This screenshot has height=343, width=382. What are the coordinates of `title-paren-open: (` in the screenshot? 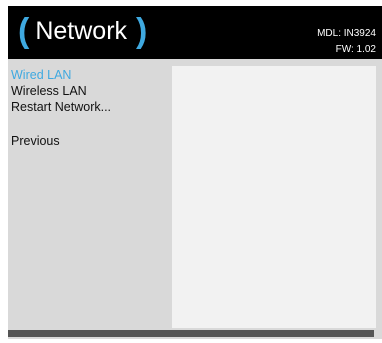 It's located at (24, 31).